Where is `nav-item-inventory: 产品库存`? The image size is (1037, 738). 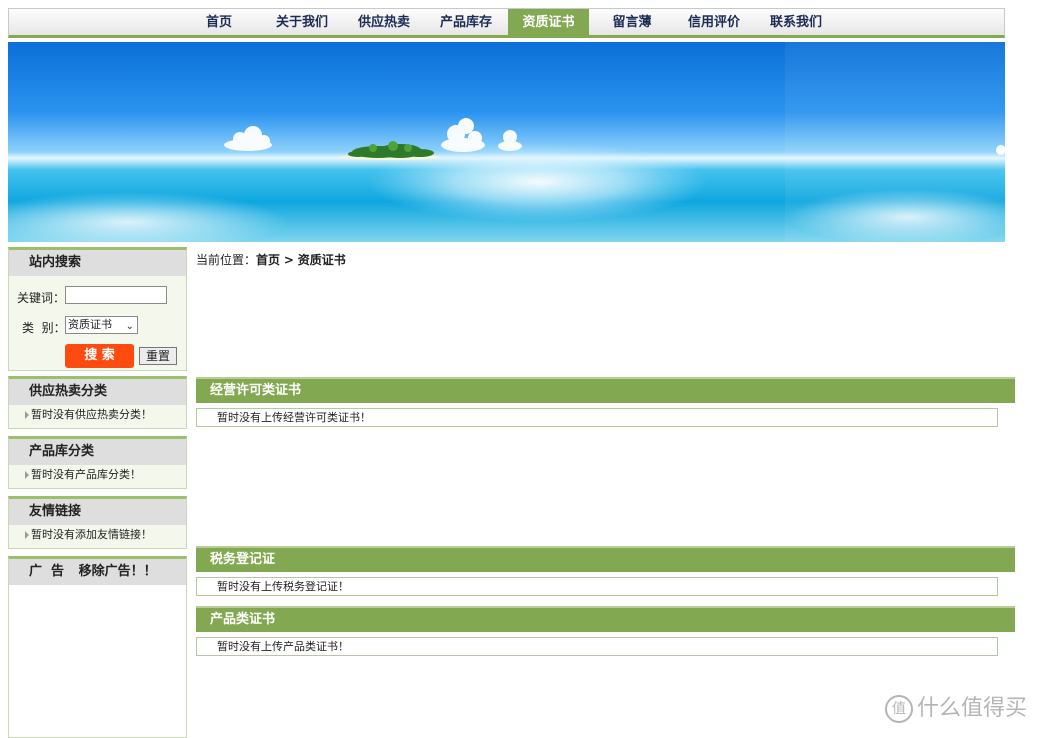 nav-item-inventory: 产品库存 is located at coordinates (466, 22).